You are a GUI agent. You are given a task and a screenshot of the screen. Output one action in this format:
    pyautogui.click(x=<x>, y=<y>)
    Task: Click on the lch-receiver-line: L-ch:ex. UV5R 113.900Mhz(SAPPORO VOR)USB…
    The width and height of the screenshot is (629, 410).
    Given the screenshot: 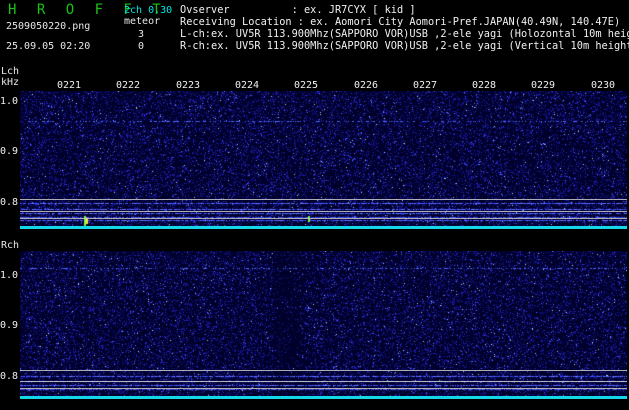 What is the action you would take?
    pyautogui.click(x=404, y=34)
    